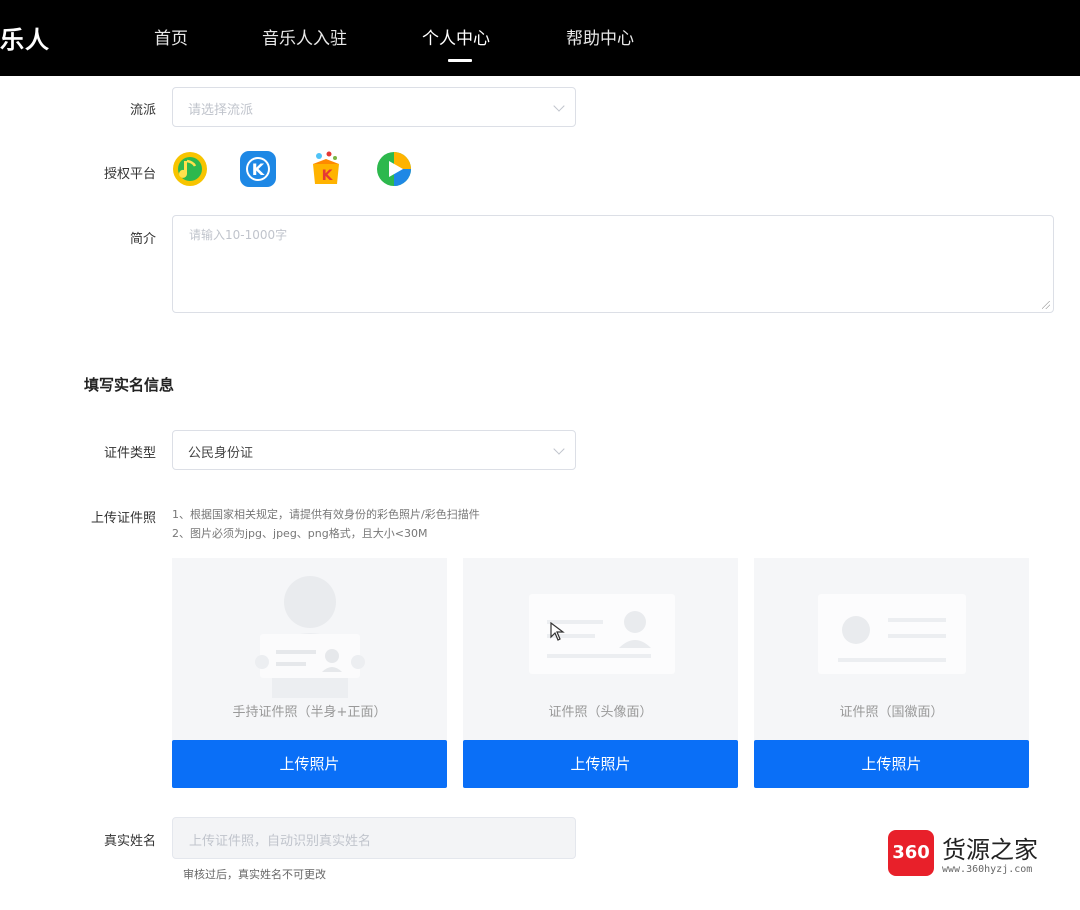  I want to click on real-name-placeholder: 上传证件照，自动识别真实姓名, so click(280, 841).